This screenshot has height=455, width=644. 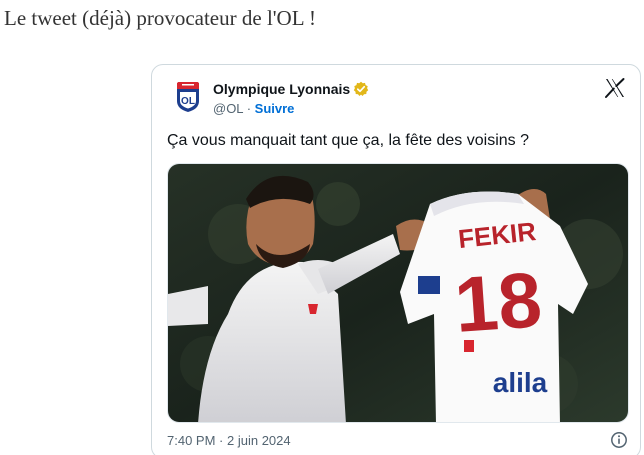 I want to click on info-icon, so click(x=619, y=440).